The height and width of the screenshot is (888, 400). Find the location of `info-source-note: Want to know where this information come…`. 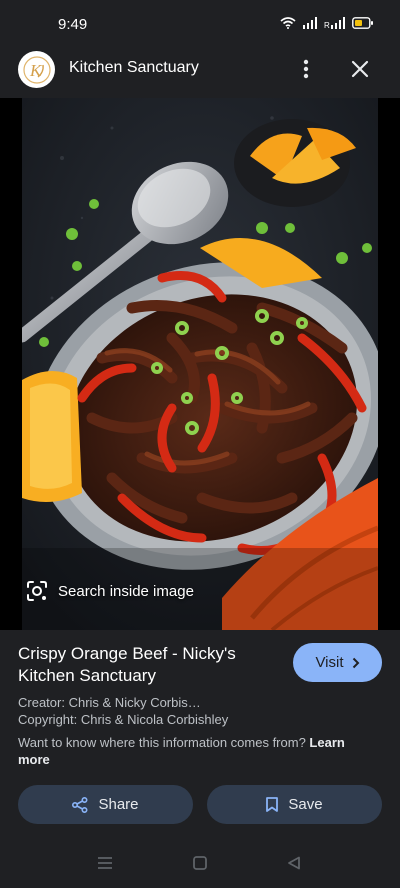

info-source-note: Want to know where this information come… is located at coordinates (193, 751).